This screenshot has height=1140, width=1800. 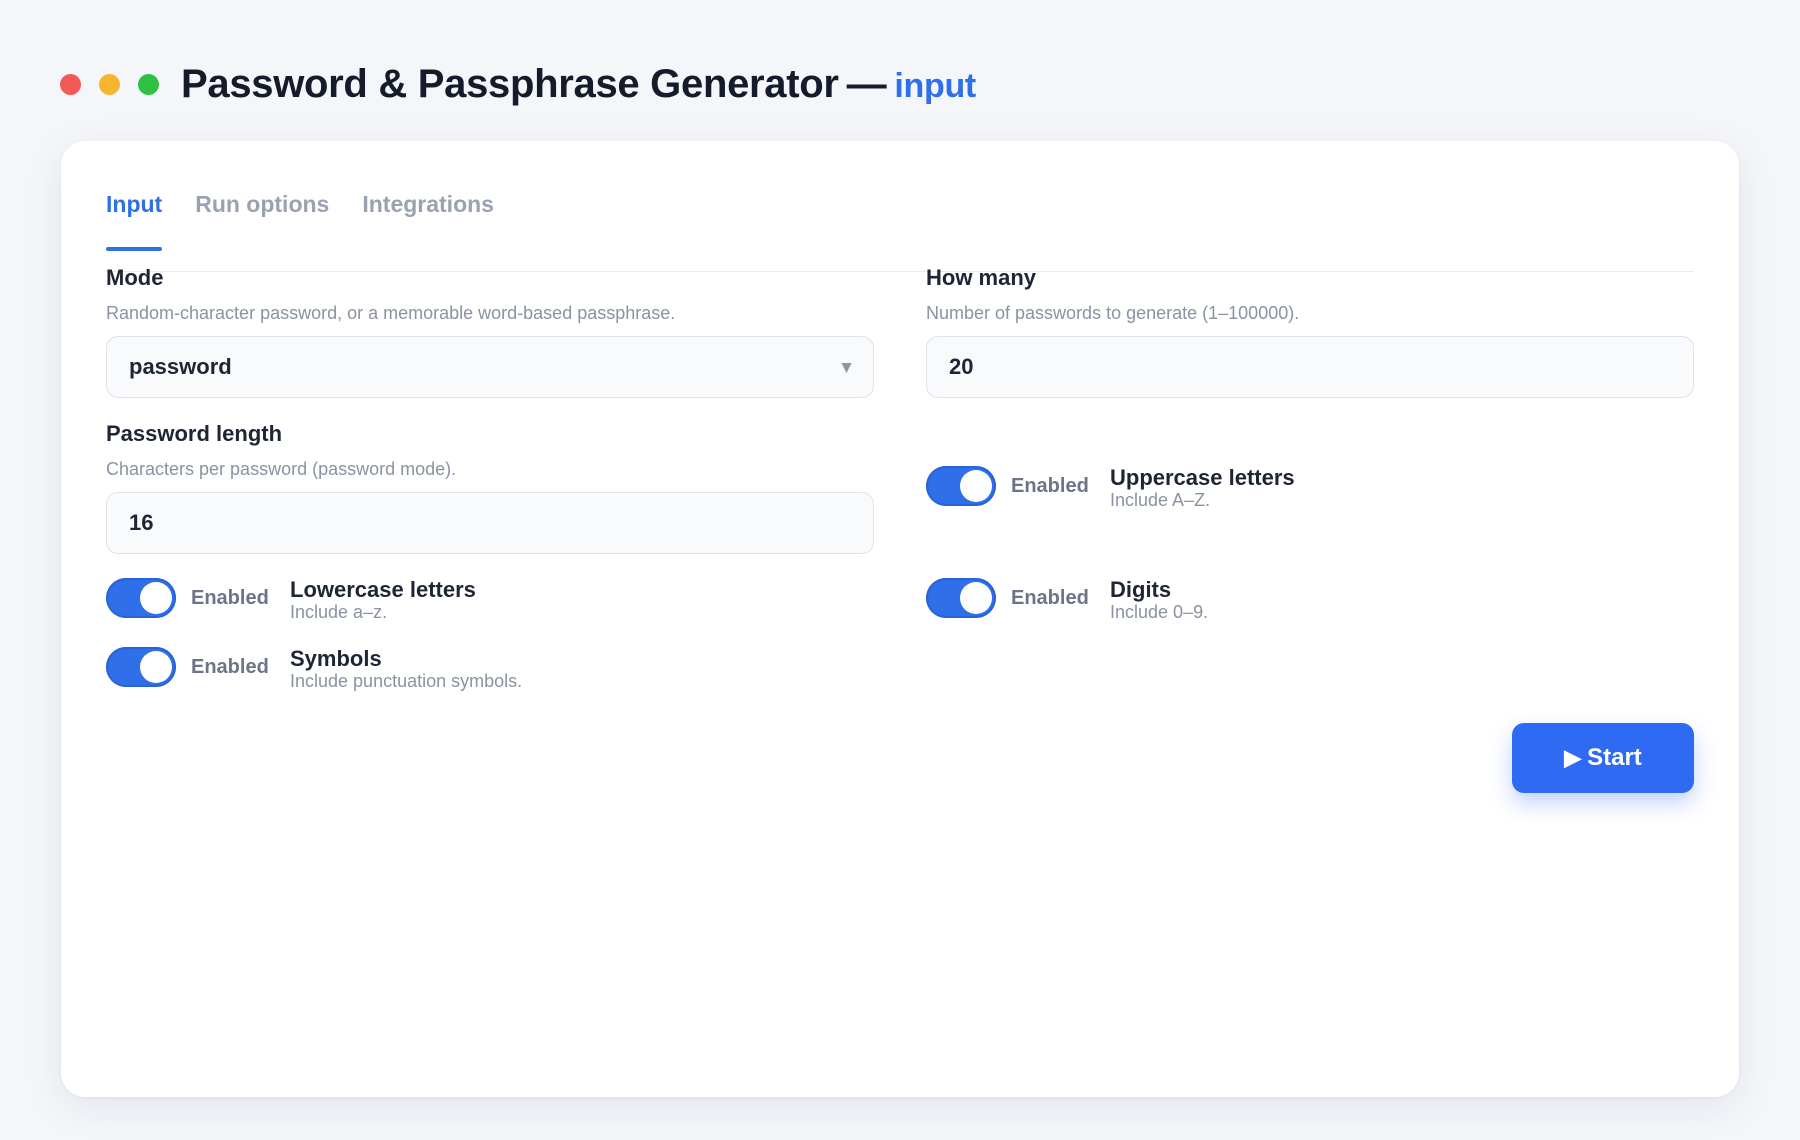 I want to click on uppercase-toggle-title: Uppercase letters, so click(x=1202, y=477).